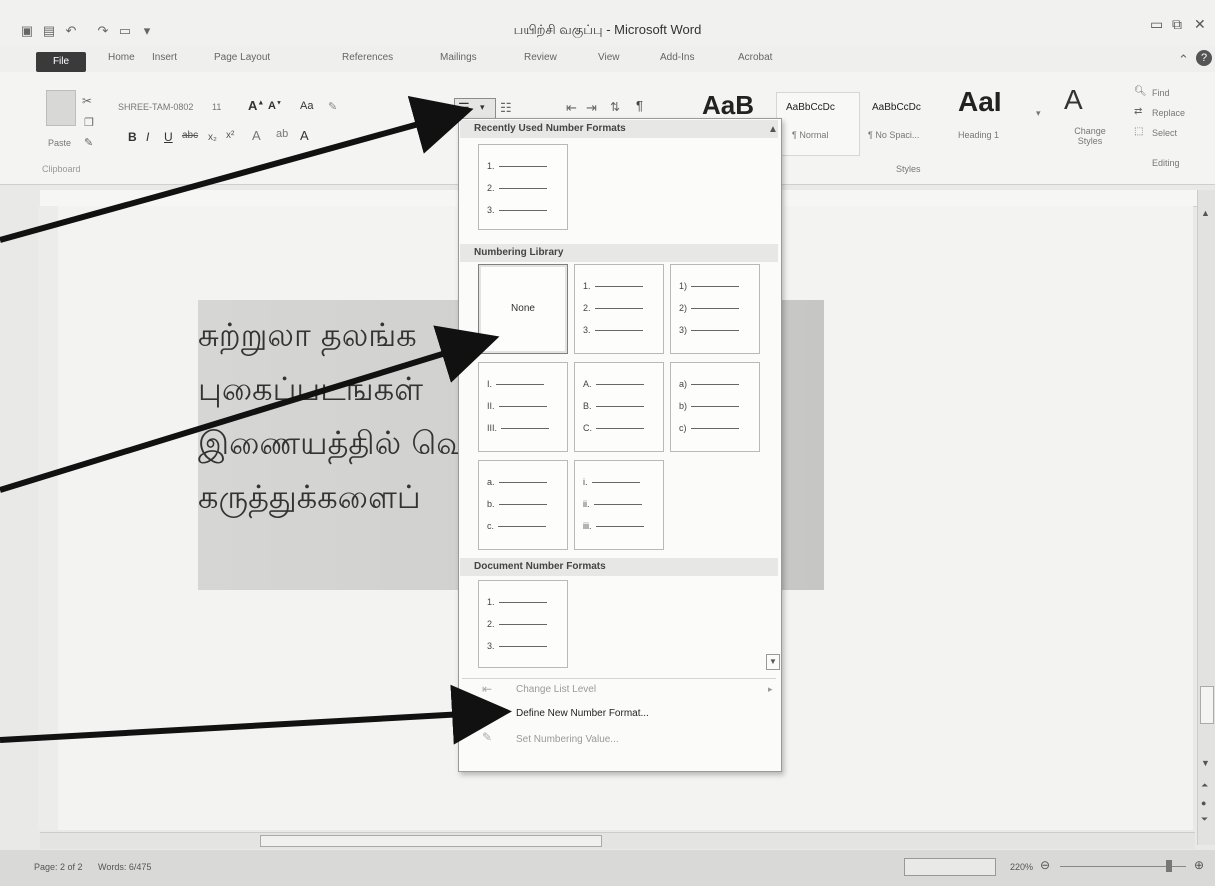 The image size is (1215, 886). I want to click on arrow-to-numbering-button, so click(237, 169).